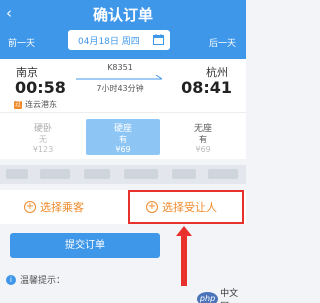 The image size is (320, 303). I want to click on station-name: 连云港东, so click(41, 104).